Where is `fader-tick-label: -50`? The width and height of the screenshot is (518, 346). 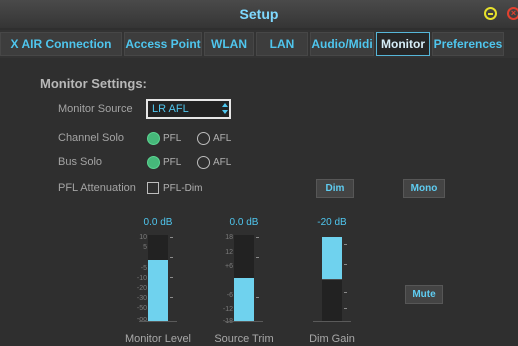
fader-tick-label: -50 is located at coordinates (141, 308).